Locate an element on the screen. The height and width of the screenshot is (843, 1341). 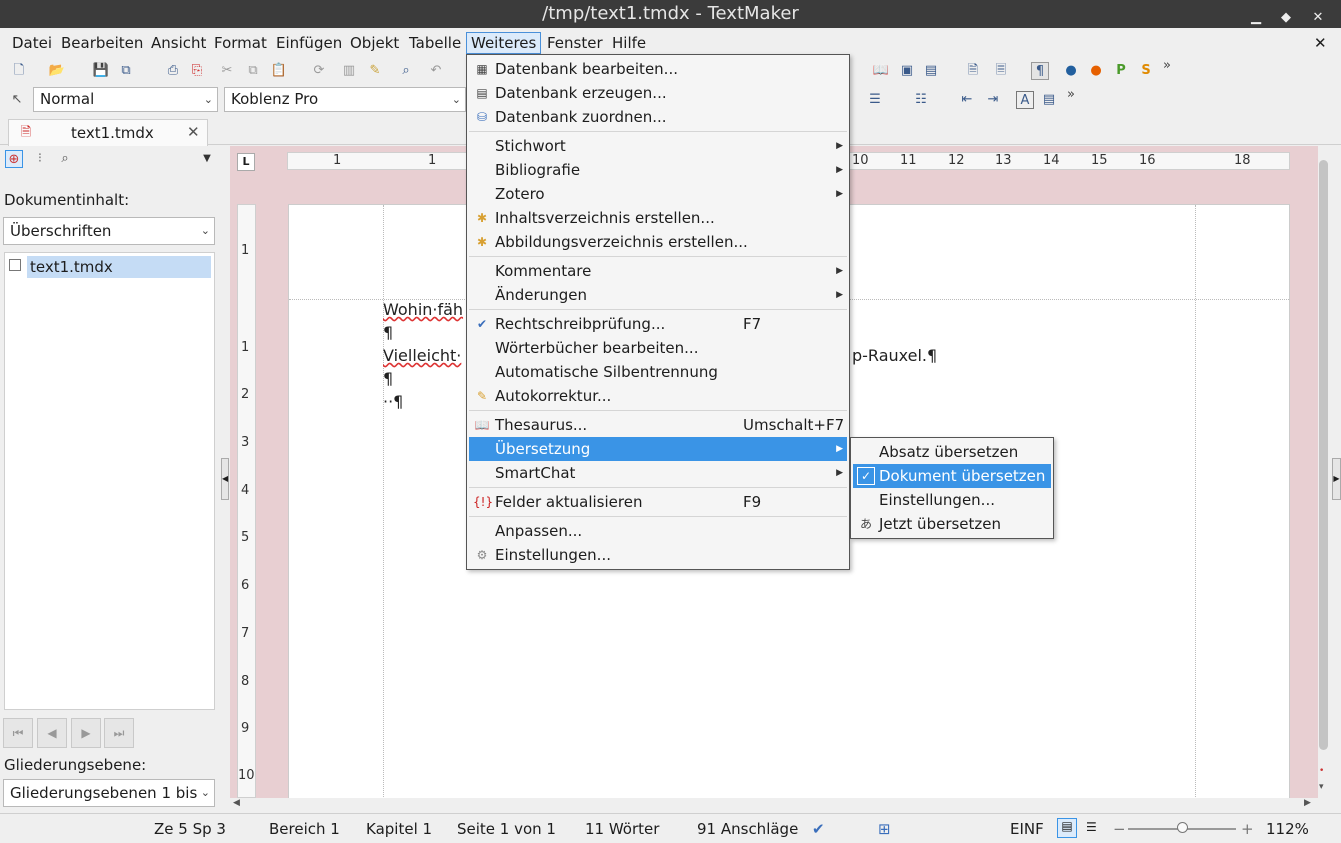
cloud-icon: ● is located at coordinates (1071, 71).